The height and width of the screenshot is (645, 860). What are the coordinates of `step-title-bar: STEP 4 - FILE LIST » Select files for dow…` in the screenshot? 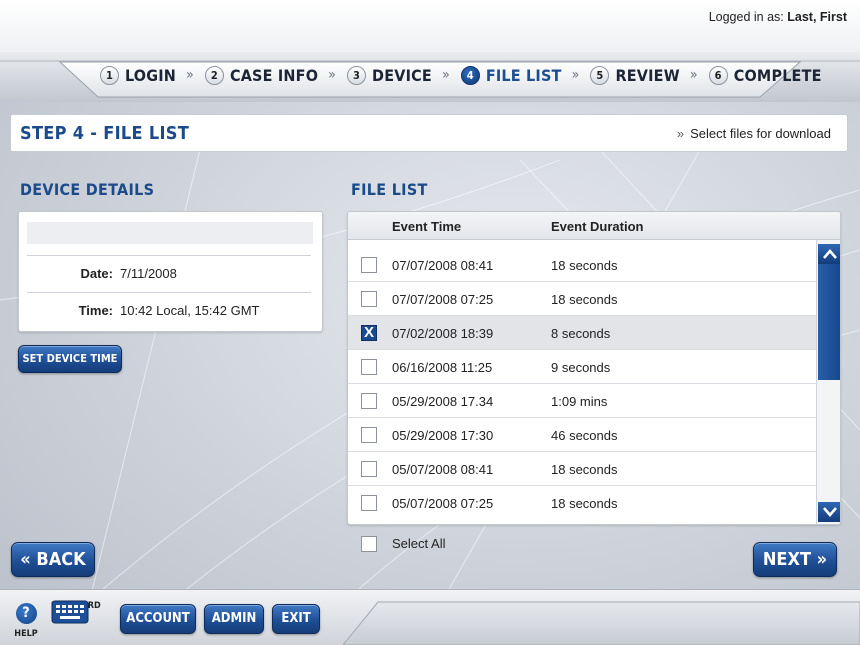 It's located at (429, 133).